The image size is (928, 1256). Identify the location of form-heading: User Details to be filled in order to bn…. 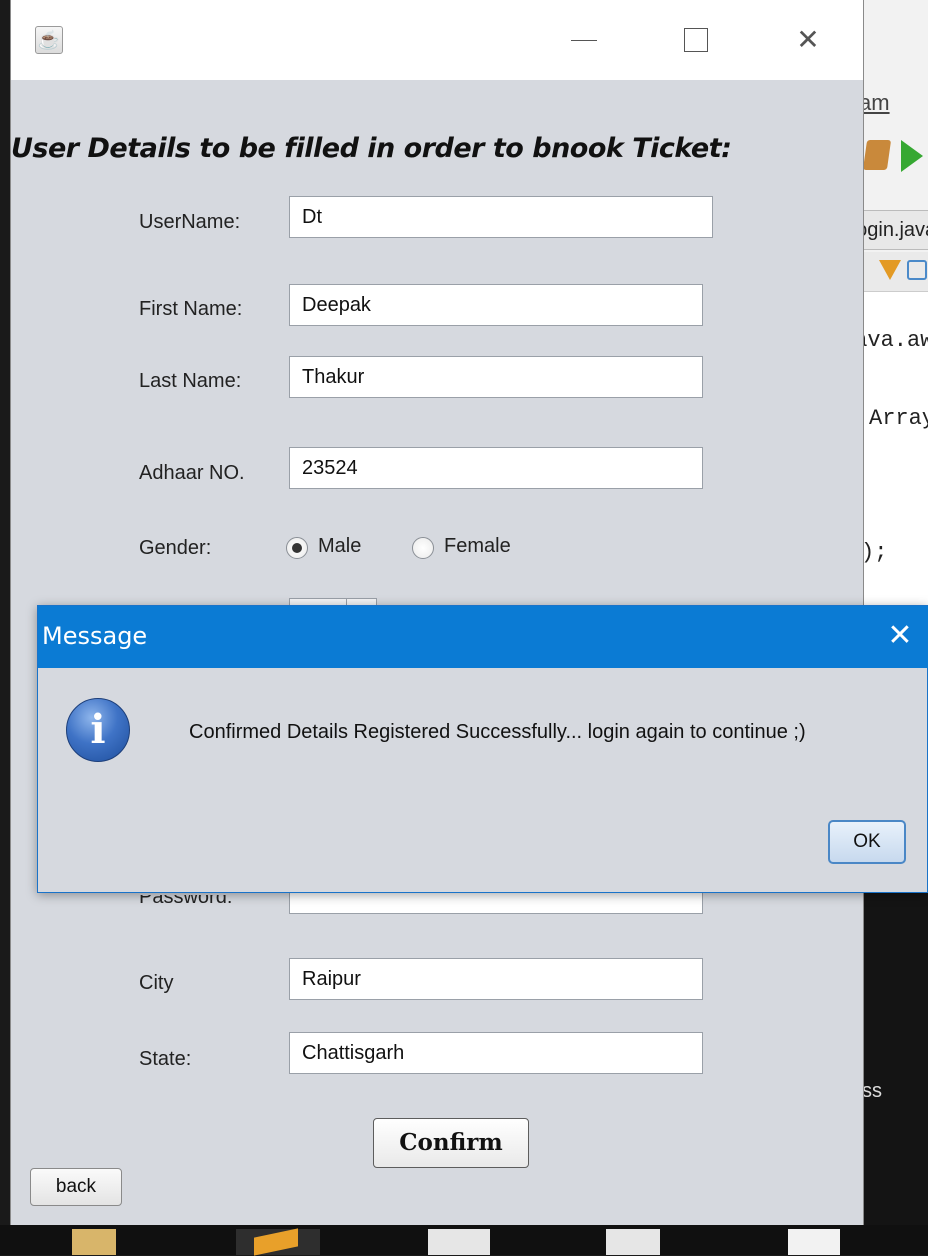
(371, 148).